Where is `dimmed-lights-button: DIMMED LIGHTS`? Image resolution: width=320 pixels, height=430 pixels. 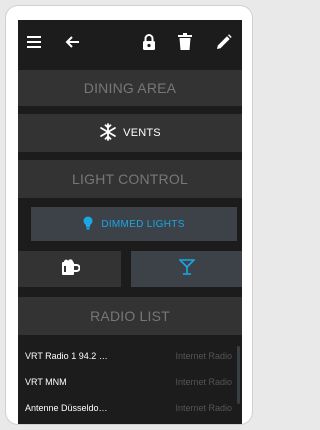 dimmed-lights-button: DIMMED LIGHTS is located at coordinates (134, 224).